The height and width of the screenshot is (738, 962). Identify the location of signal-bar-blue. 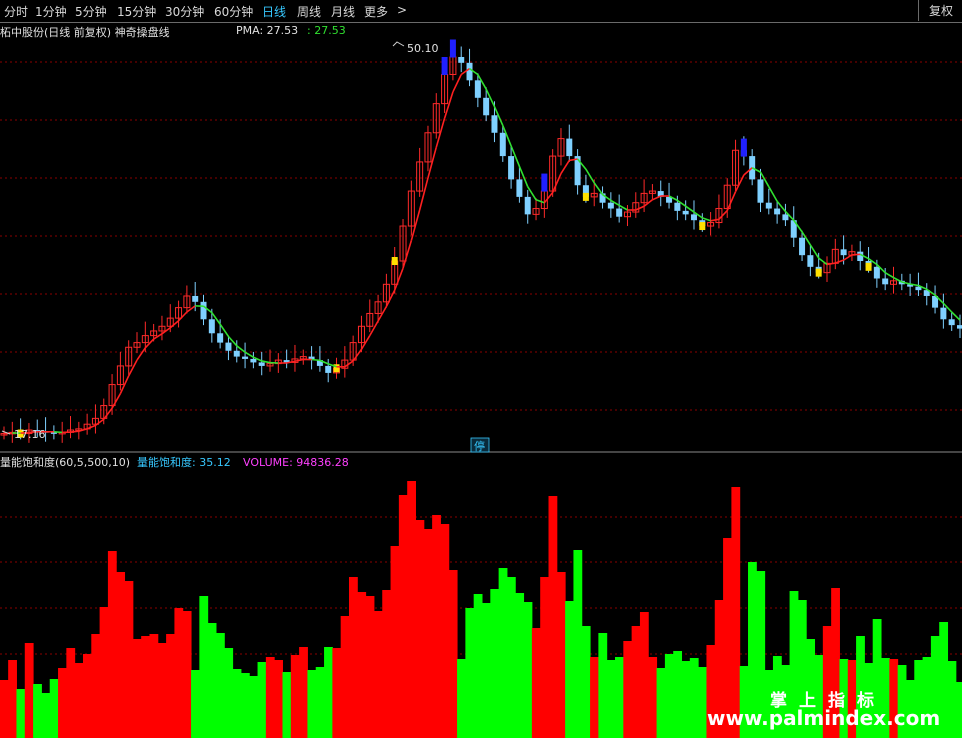
(444, 65).